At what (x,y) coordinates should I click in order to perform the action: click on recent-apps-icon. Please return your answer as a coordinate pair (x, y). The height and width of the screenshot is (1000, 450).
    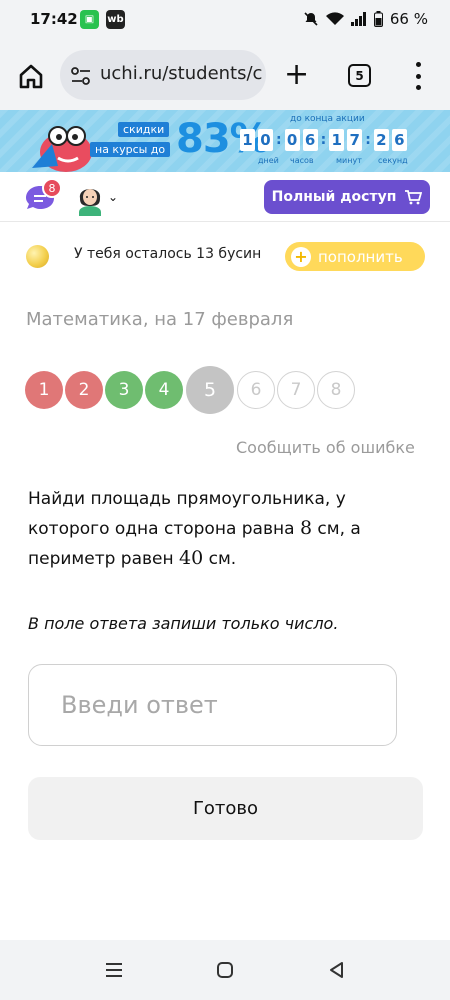
    Looking at the image, I should click on (114, 970).